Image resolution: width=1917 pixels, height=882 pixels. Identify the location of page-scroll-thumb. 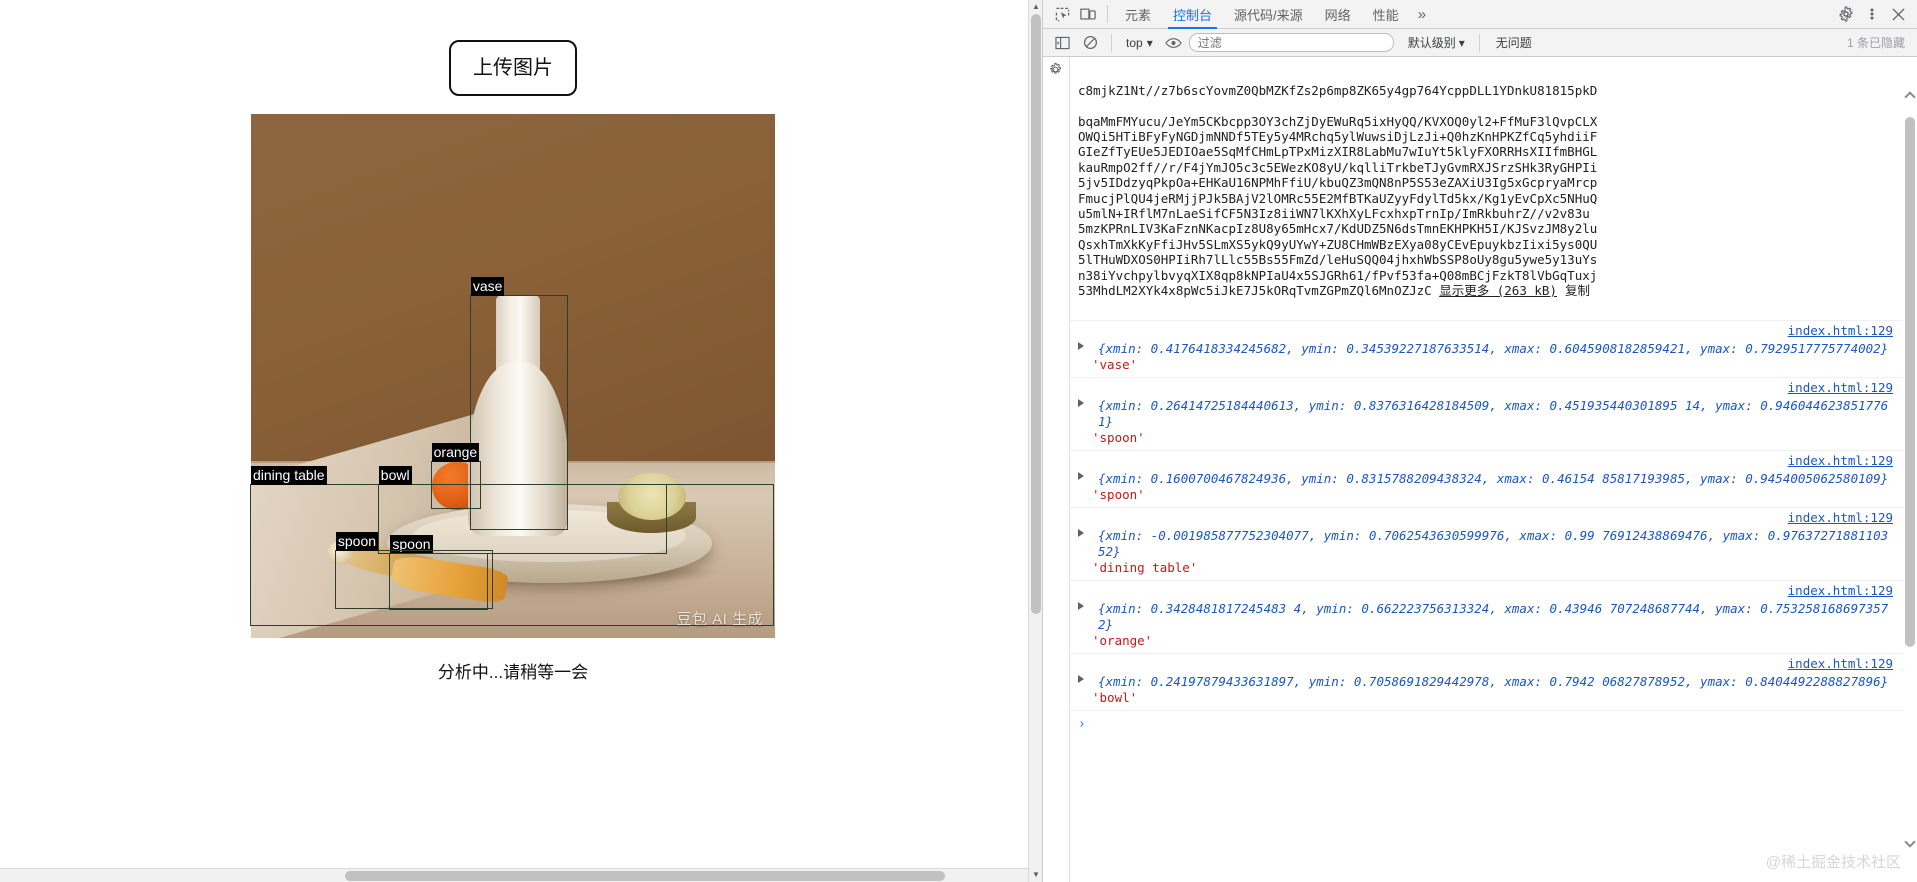
(1036, 314).